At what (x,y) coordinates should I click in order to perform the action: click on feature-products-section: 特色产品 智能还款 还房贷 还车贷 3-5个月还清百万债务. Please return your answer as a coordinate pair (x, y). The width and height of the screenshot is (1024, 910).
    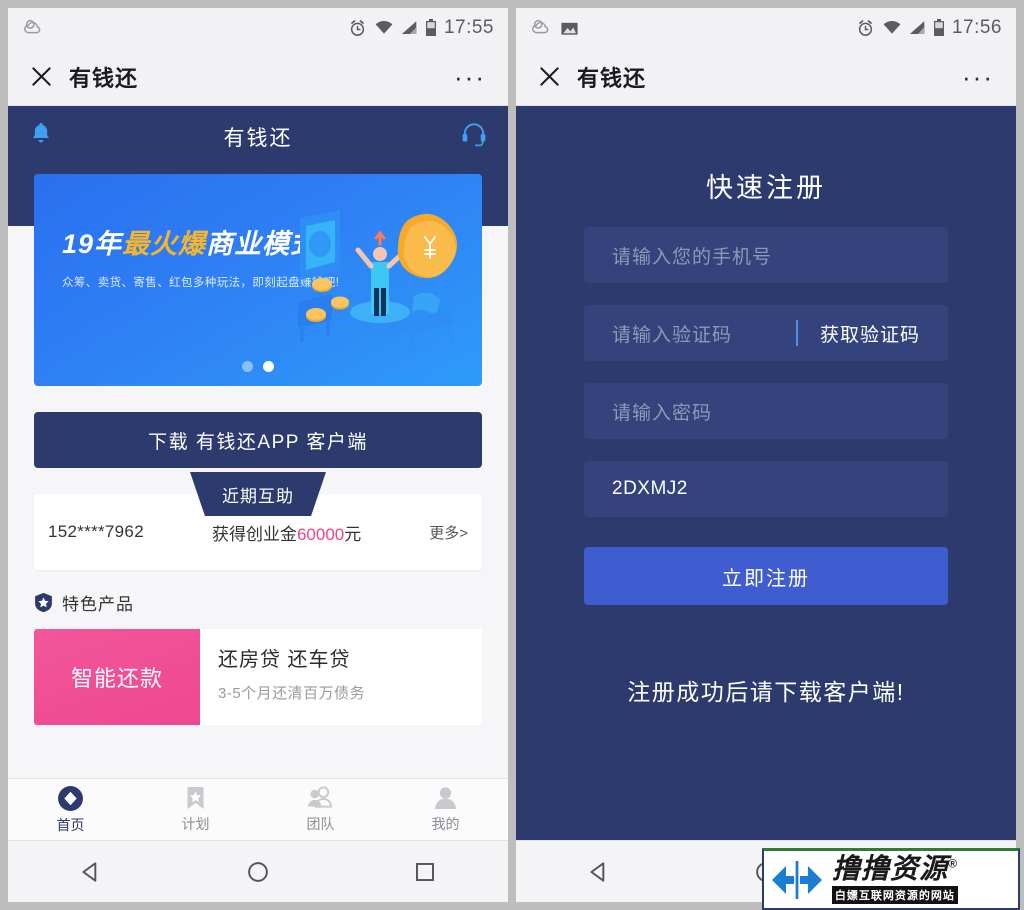
    Looking at the image, I should click on (258, 657).